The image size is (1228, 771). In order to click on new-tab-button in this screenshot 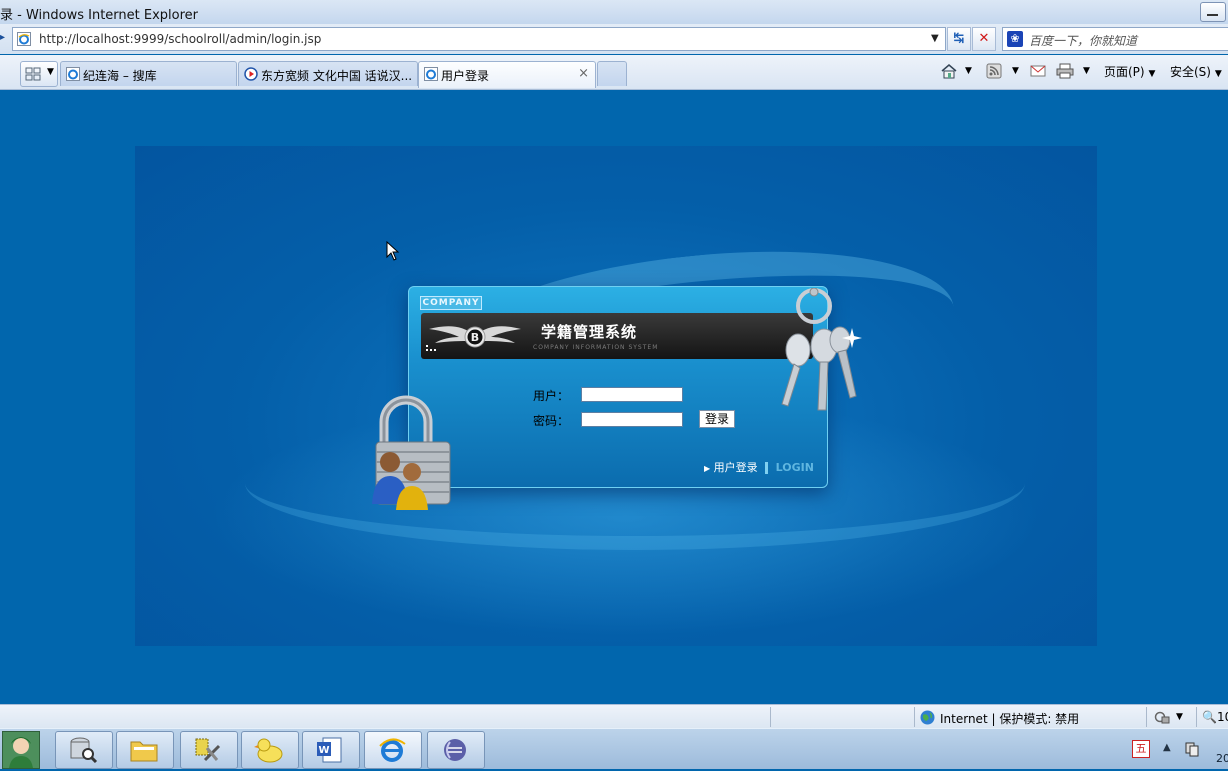, I will do `click(612, 73)`.